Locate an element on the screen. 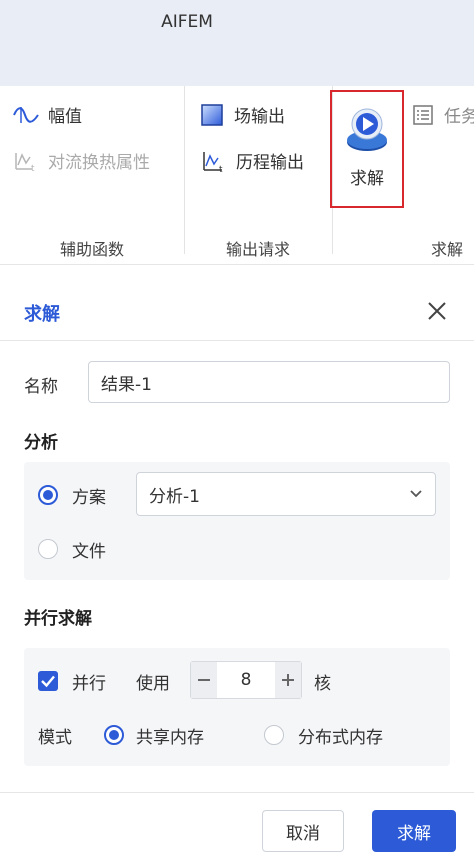  minus-icon is located at coordinates (204, 680).